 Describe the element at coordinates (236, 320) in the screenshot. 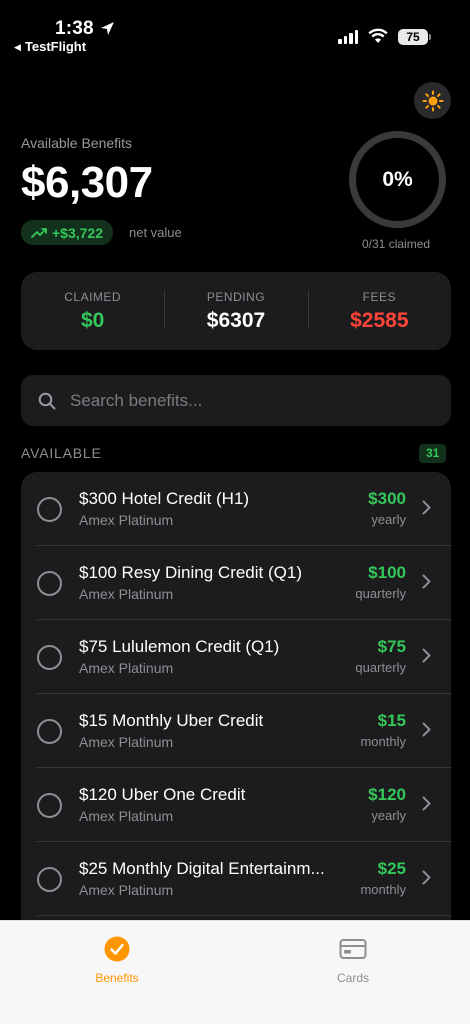

I see `summary-pending-value: $6307` at that location.